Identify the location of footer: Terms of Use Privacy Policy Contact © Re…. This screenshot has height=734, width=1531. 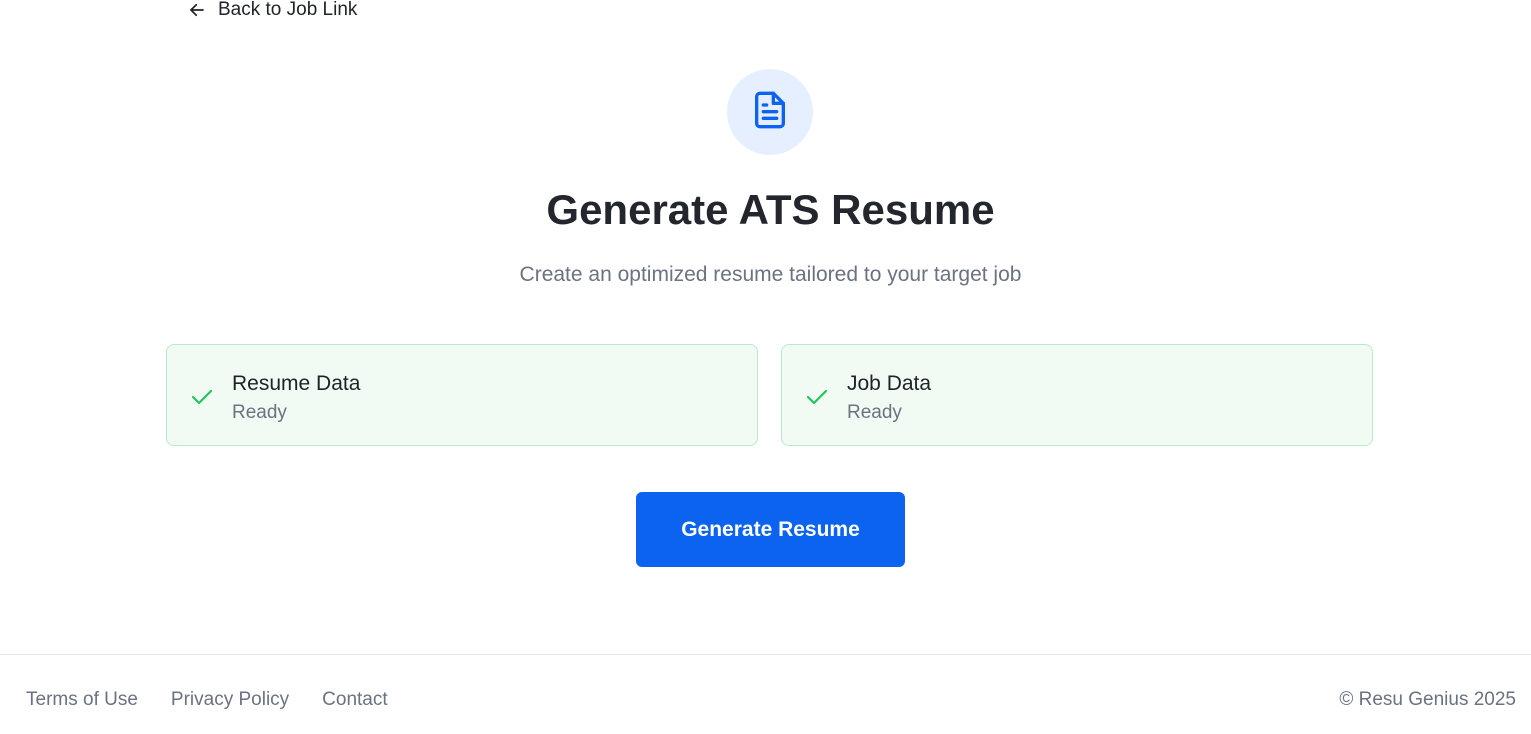
(765, 694).